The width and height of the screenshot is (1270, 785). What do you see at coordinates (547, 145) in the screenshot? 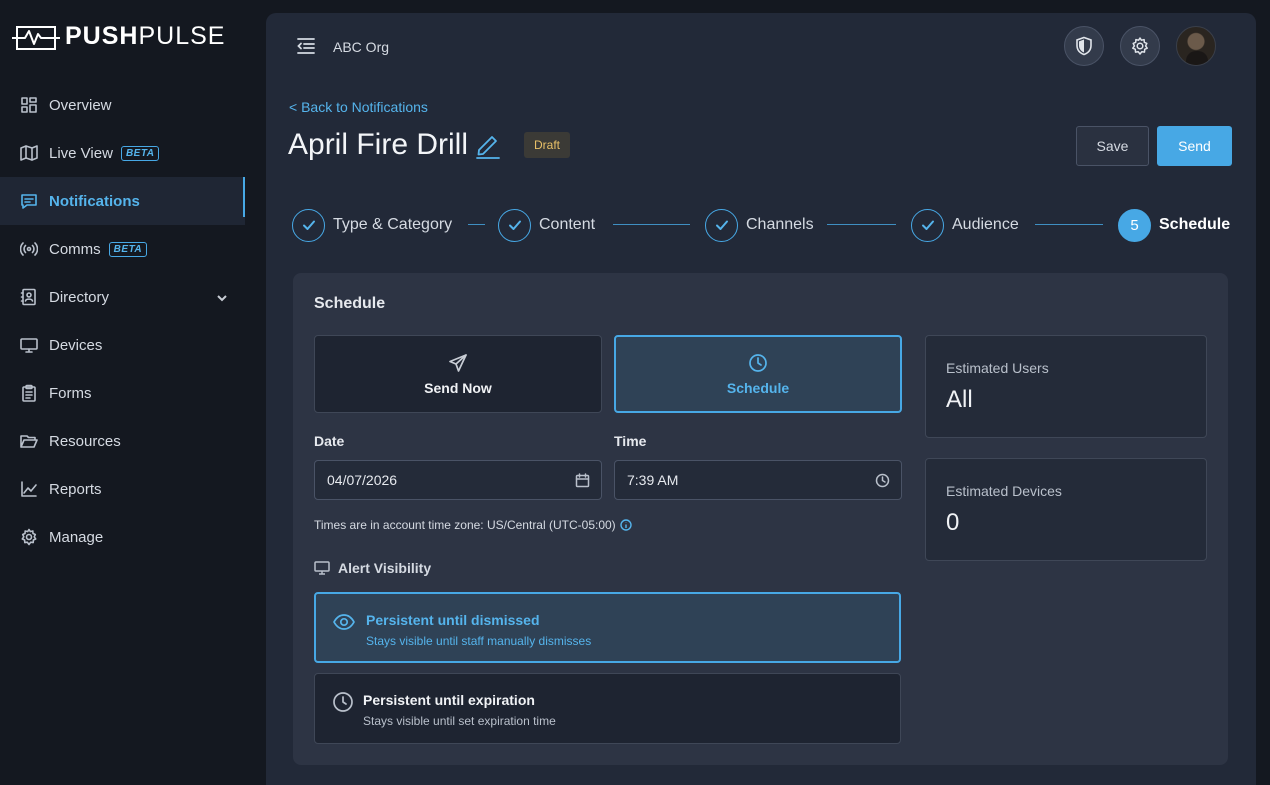
I see `status-badge: Draft` at bounding box center [547, 145].